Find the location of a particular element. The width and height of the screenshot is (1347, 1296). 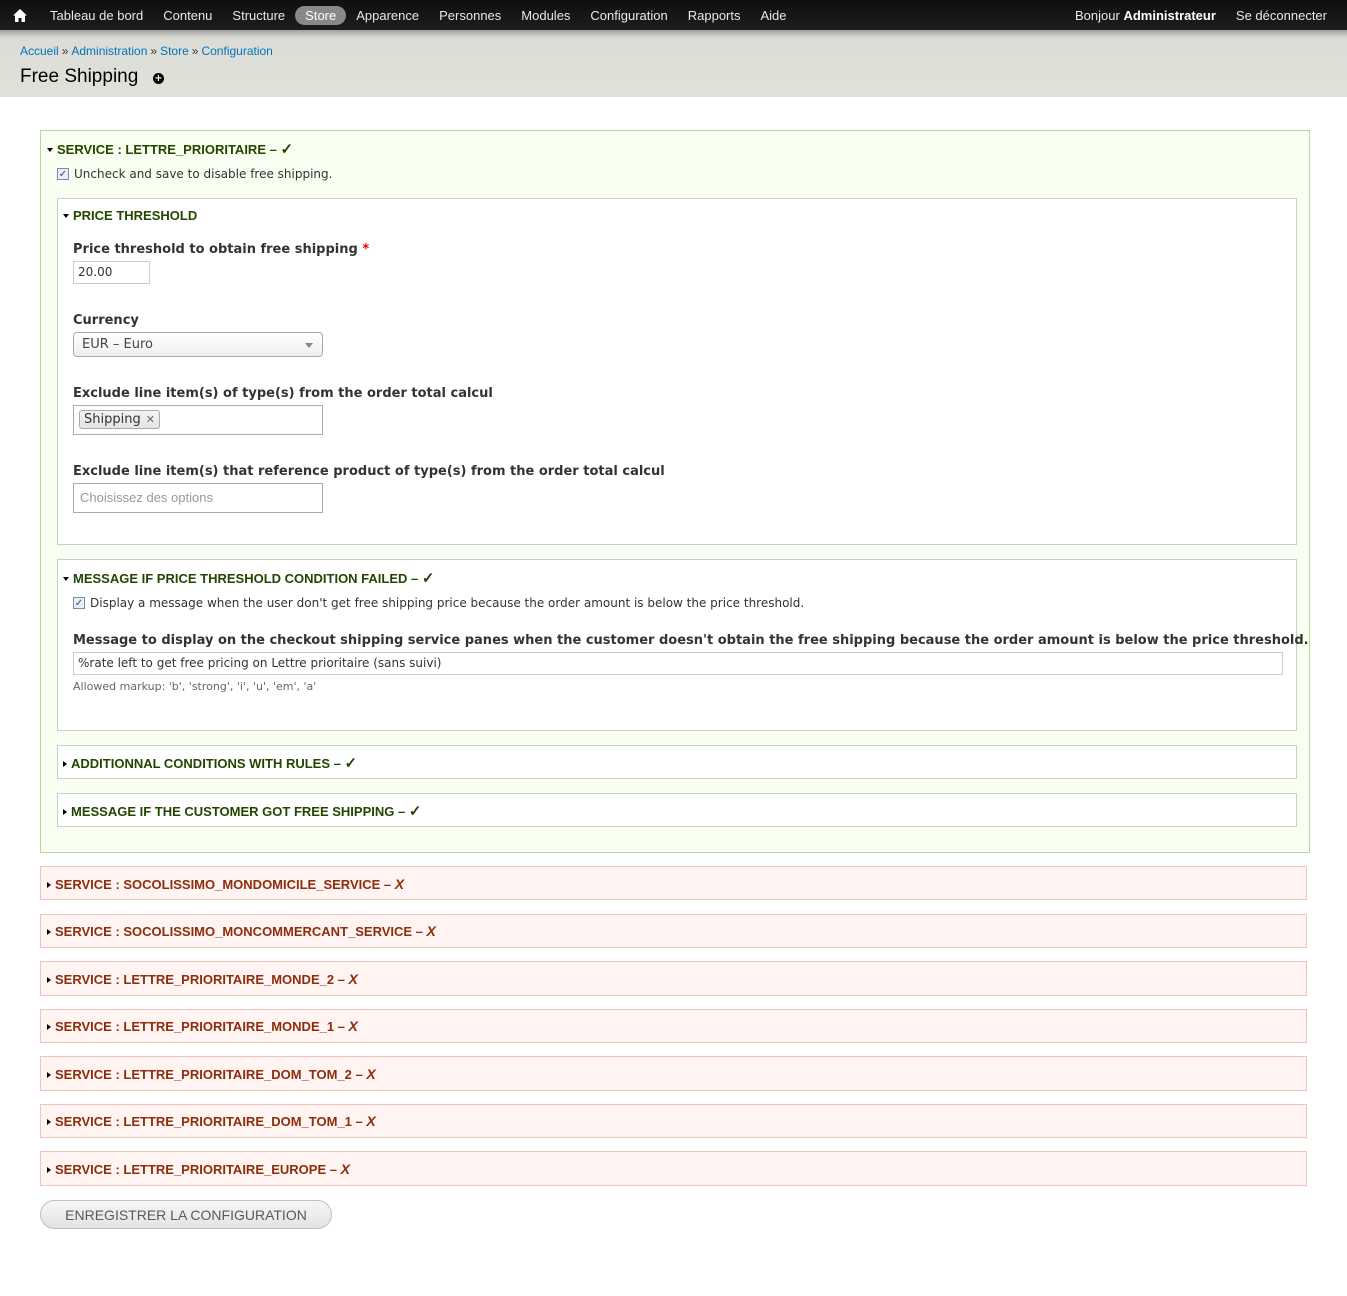

service-title: SERVICE : LETTRE_PRIORITAIRE_MONDE_2 – is located at coordinates (202, 979).